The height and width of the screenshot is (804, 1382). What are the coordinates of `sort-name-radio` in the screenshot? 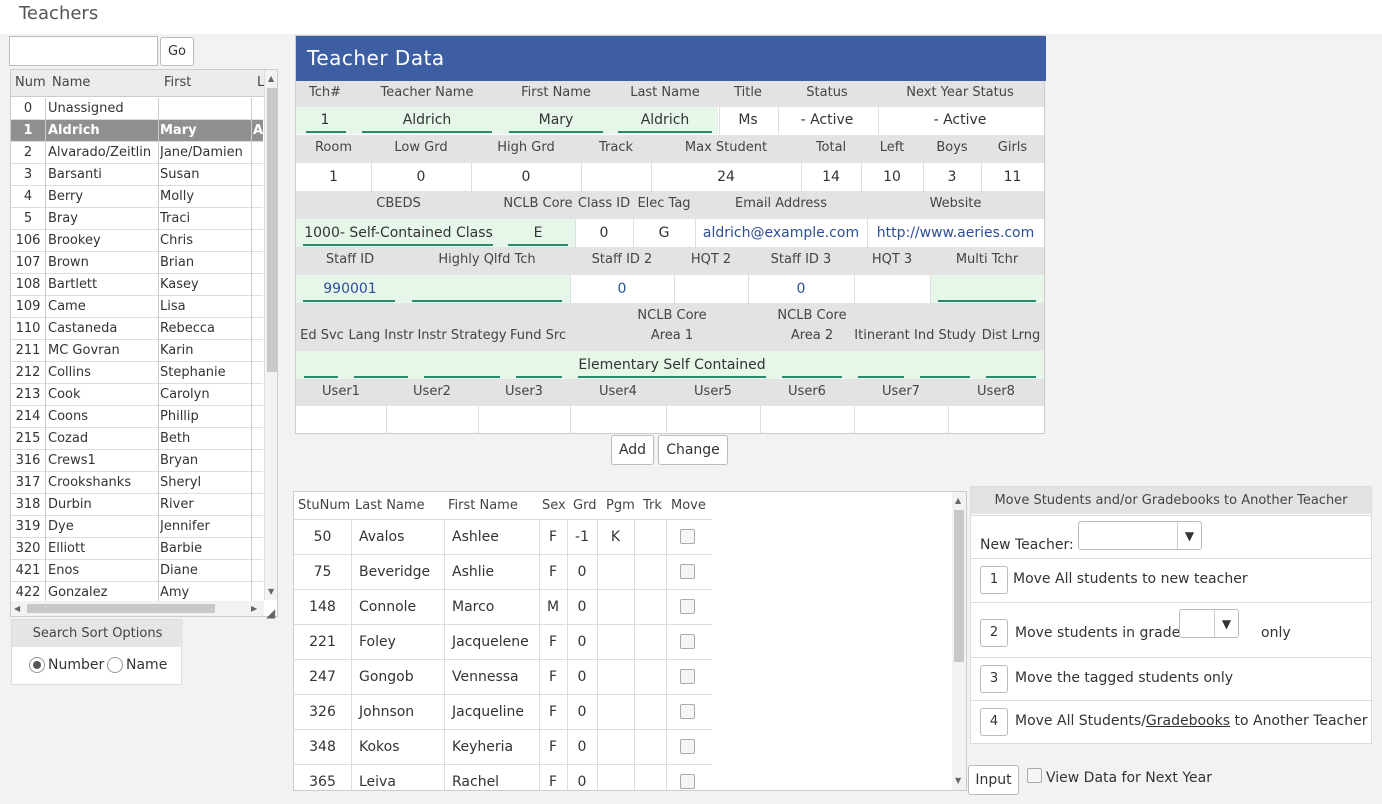 It's located at (115, 665).